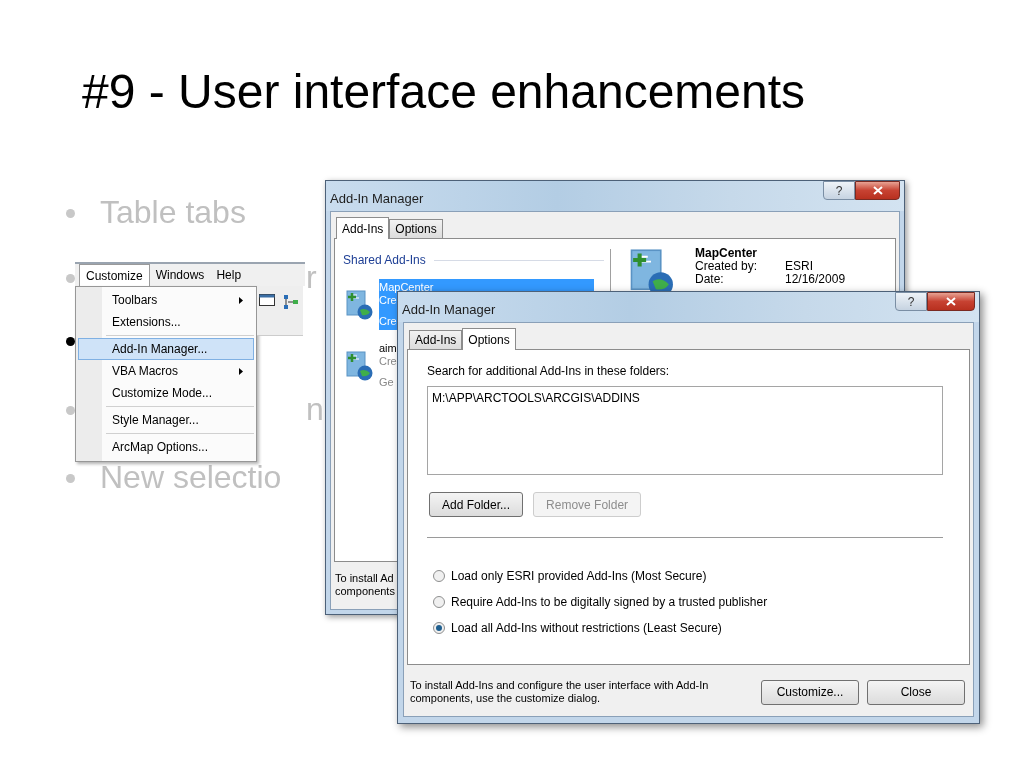 The width and height of the screenshot is (1024, 768). I want to click on radio-label: Require Add-Ins to be digitally signed by a trusted publisher, so click(609, 602).